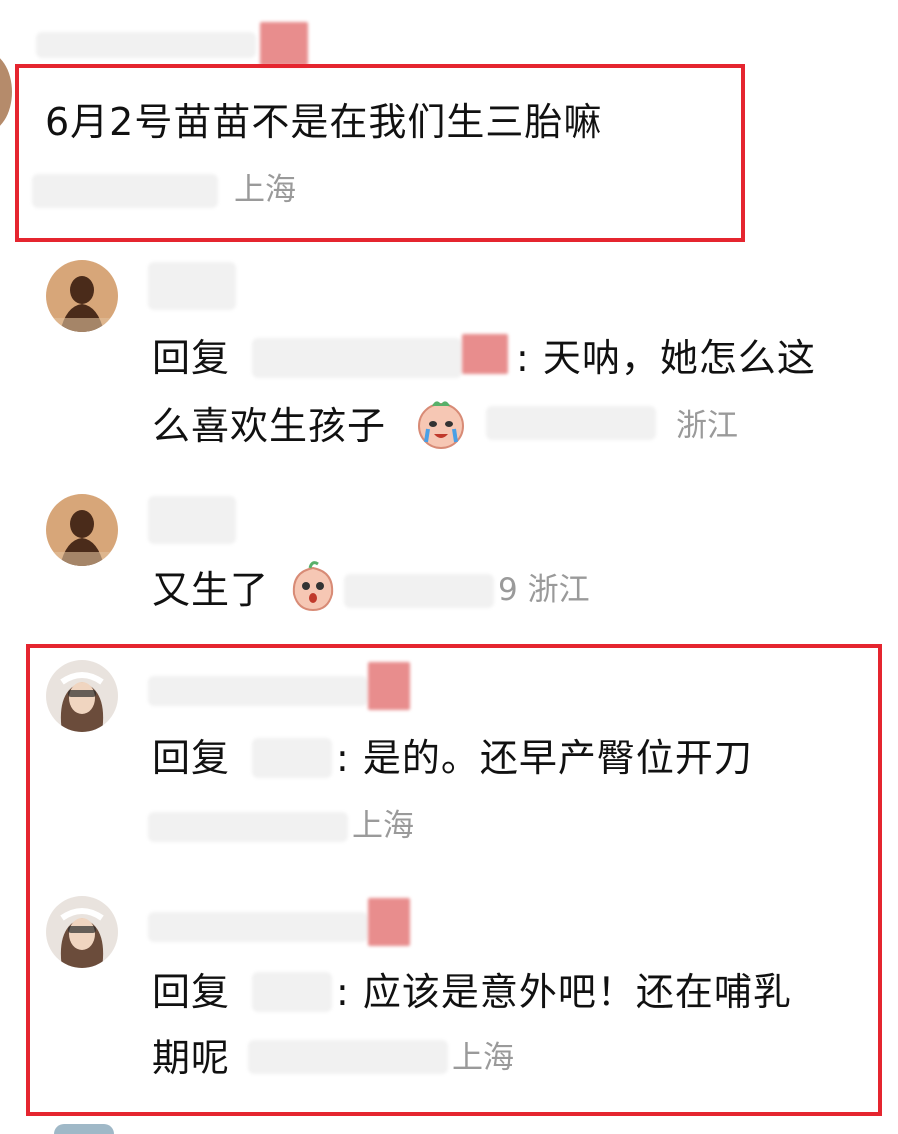 The height and width of the screenshot is (1134, 898). I want to click on left-avatar-partial, so click(6, 92).